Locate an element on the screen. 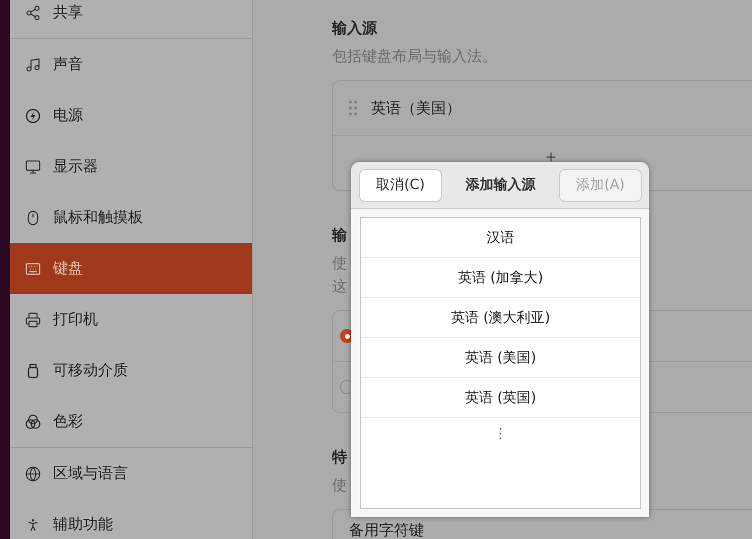  setting-label: 备用字符键 is located at coordinates (386, 530).